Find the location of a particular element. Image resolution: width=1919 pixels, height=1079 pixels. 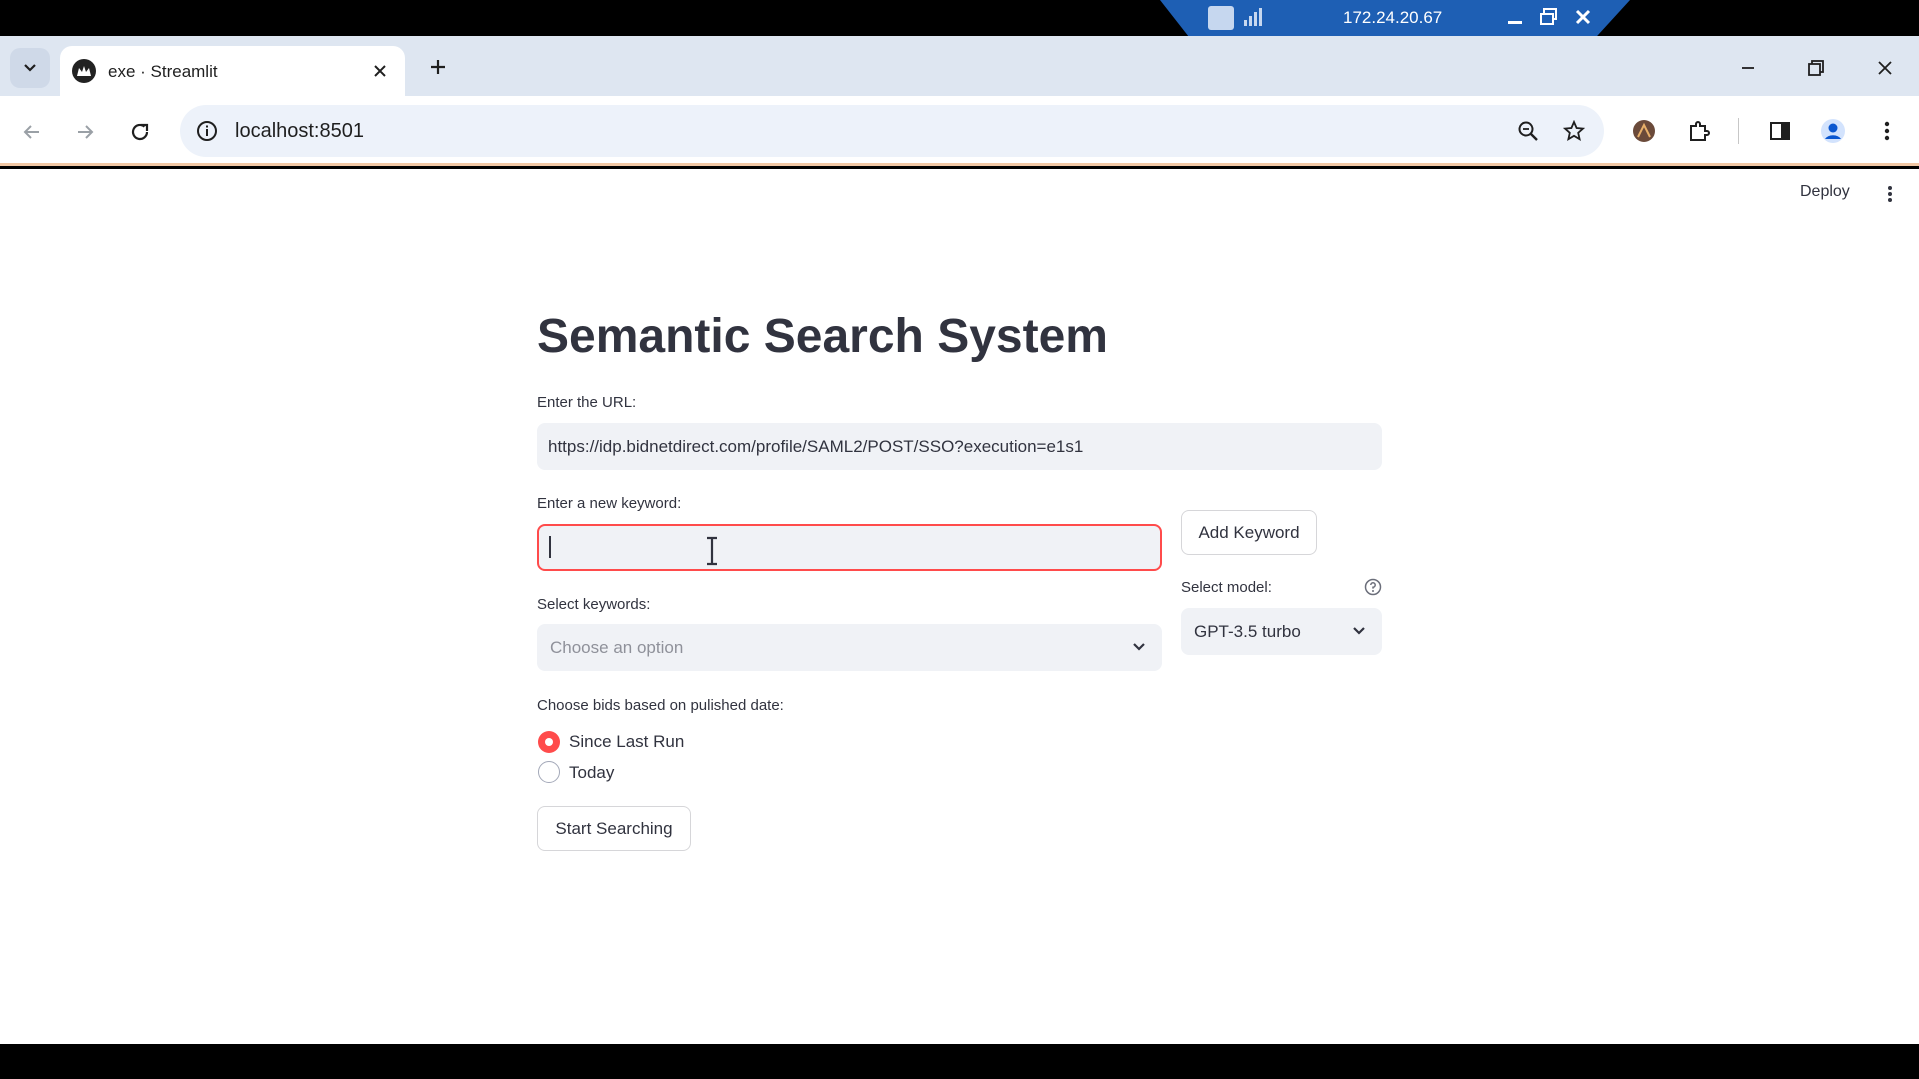

tab-search-button is located at coordinates (30, 68).